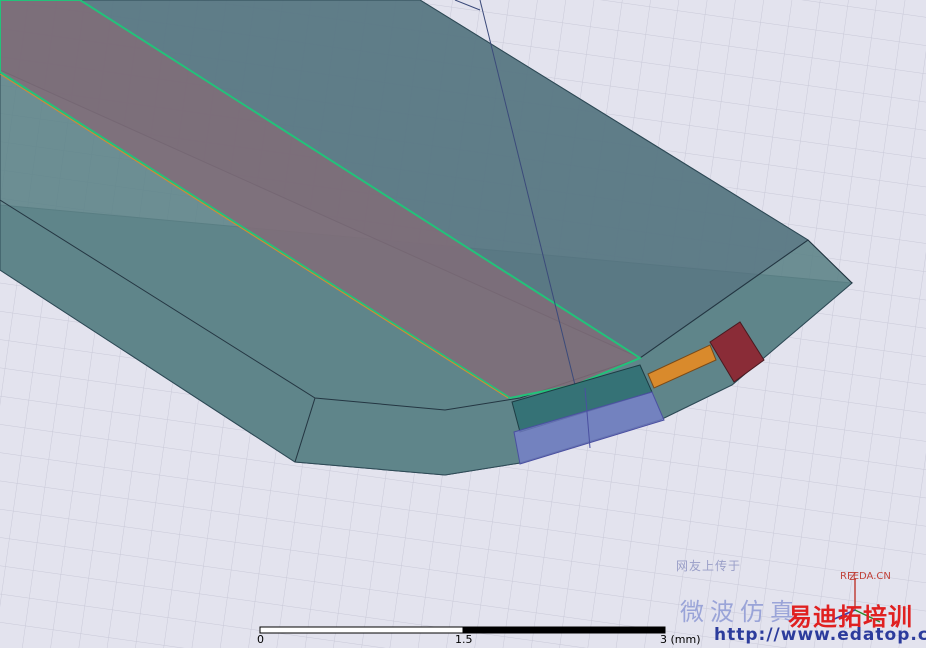 The image size is (926, 648). What do you see at coordinates (260, 639) in the screenshot?
I see `scale-label-start: 0` at bounding box center [260, 639].